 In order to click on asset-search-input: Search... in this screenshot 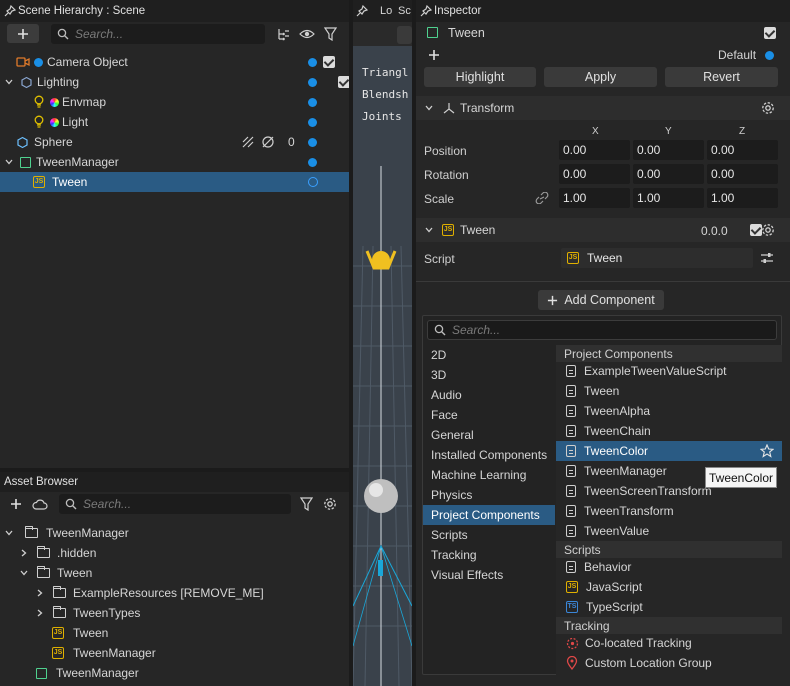, I will do `click(175, 504)`.